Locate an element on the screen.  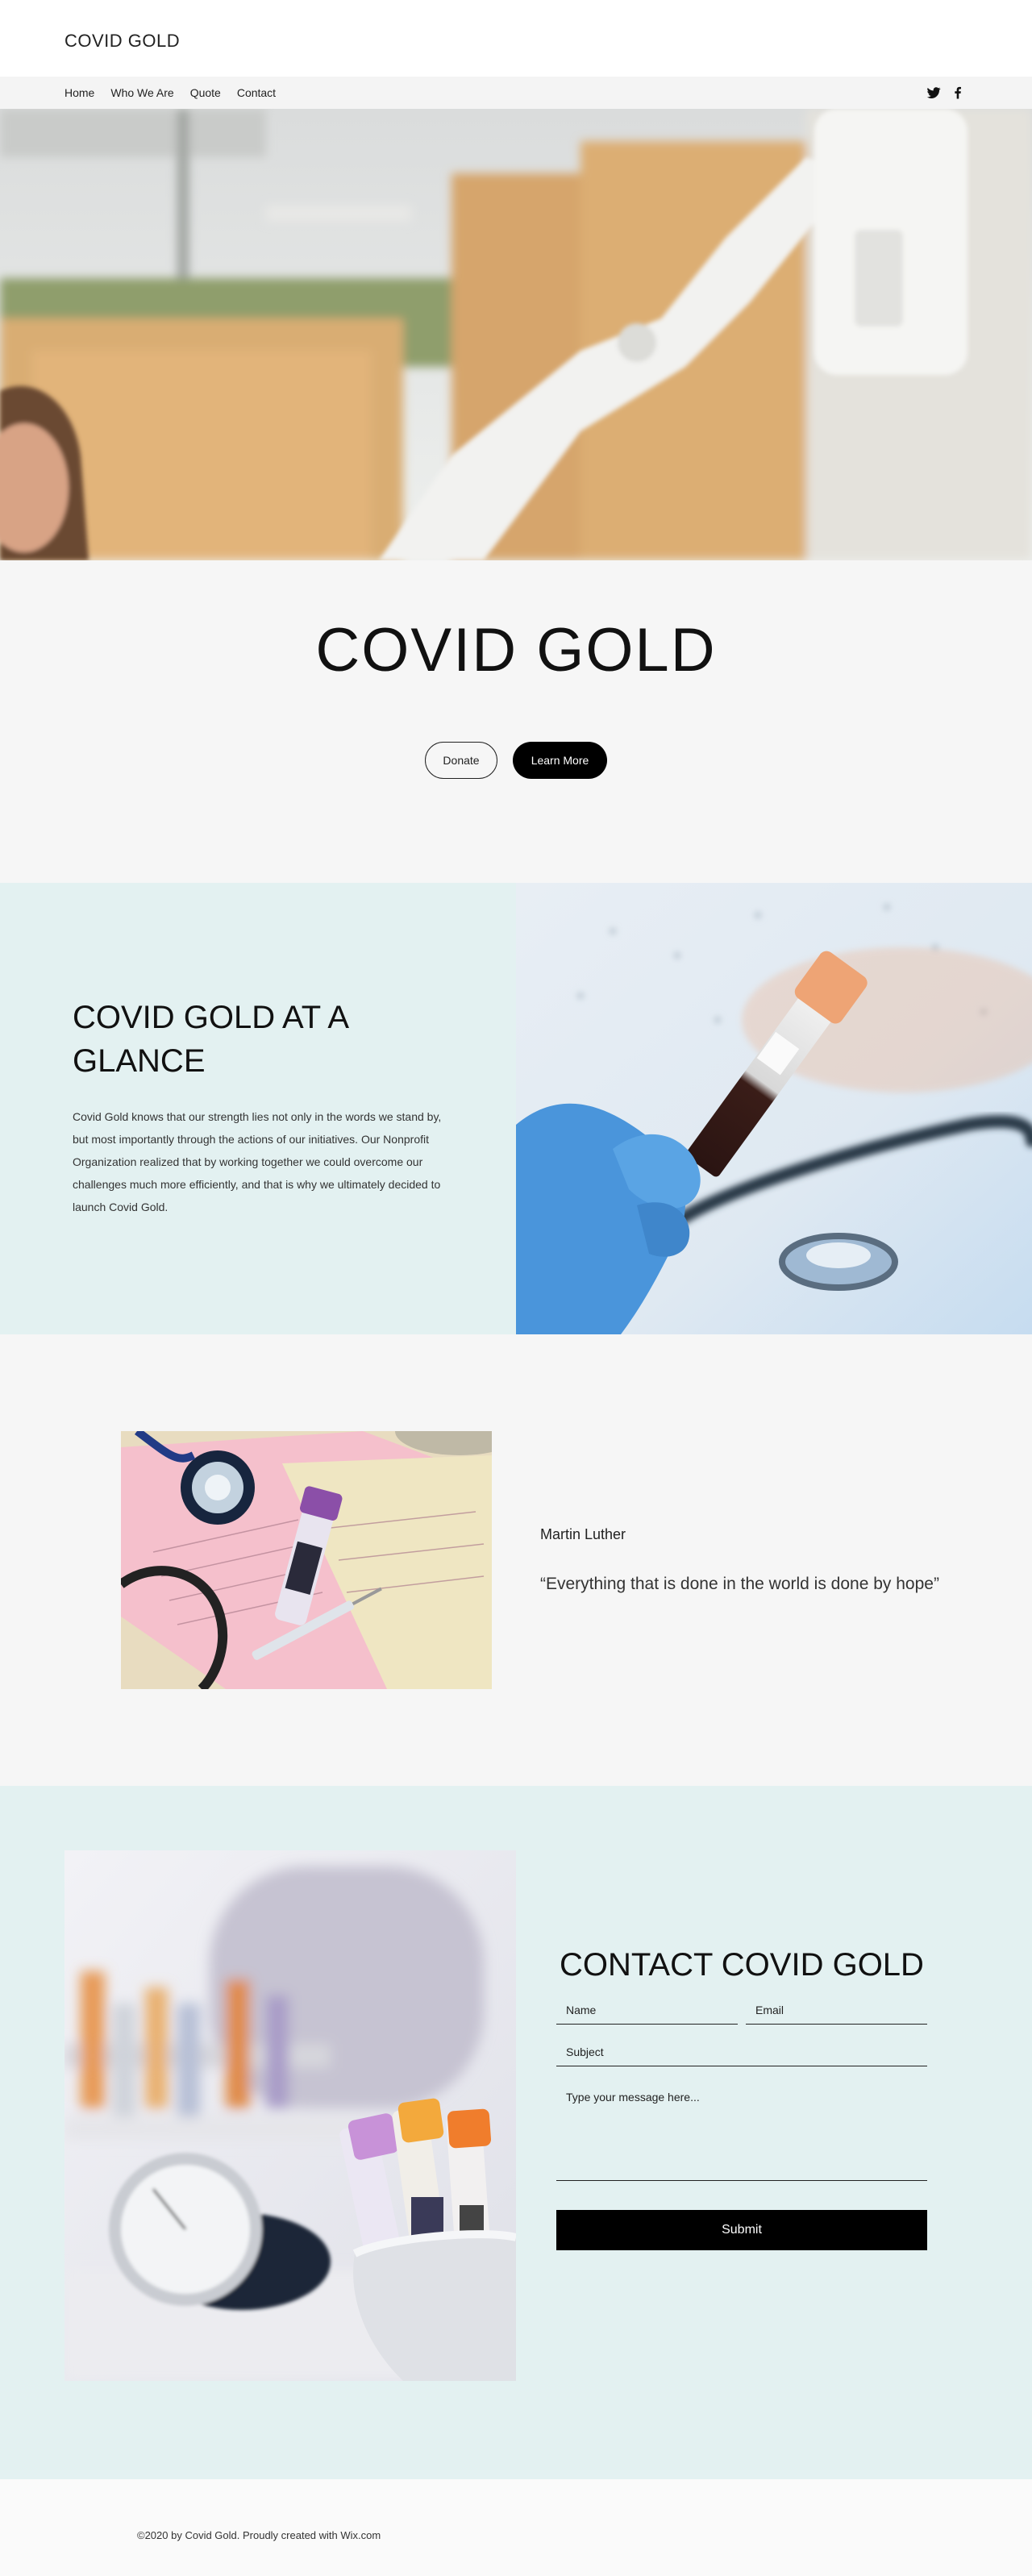
site-title: COVID GOLD is located at coordinates (122, 42).